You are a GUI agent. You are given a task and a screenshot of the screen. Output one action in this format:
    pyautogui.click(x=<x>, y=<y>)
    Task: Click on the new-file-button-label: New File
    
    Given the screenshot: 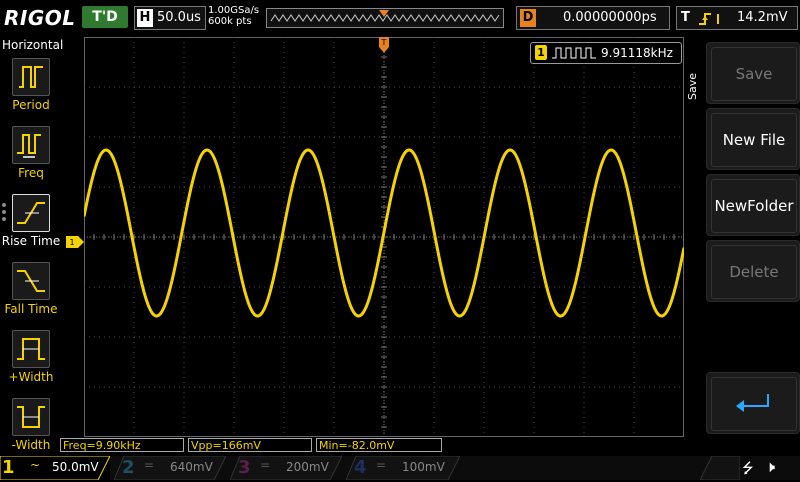 What is the action you would take?
    pyautogui.click(x=754, y=140)
    